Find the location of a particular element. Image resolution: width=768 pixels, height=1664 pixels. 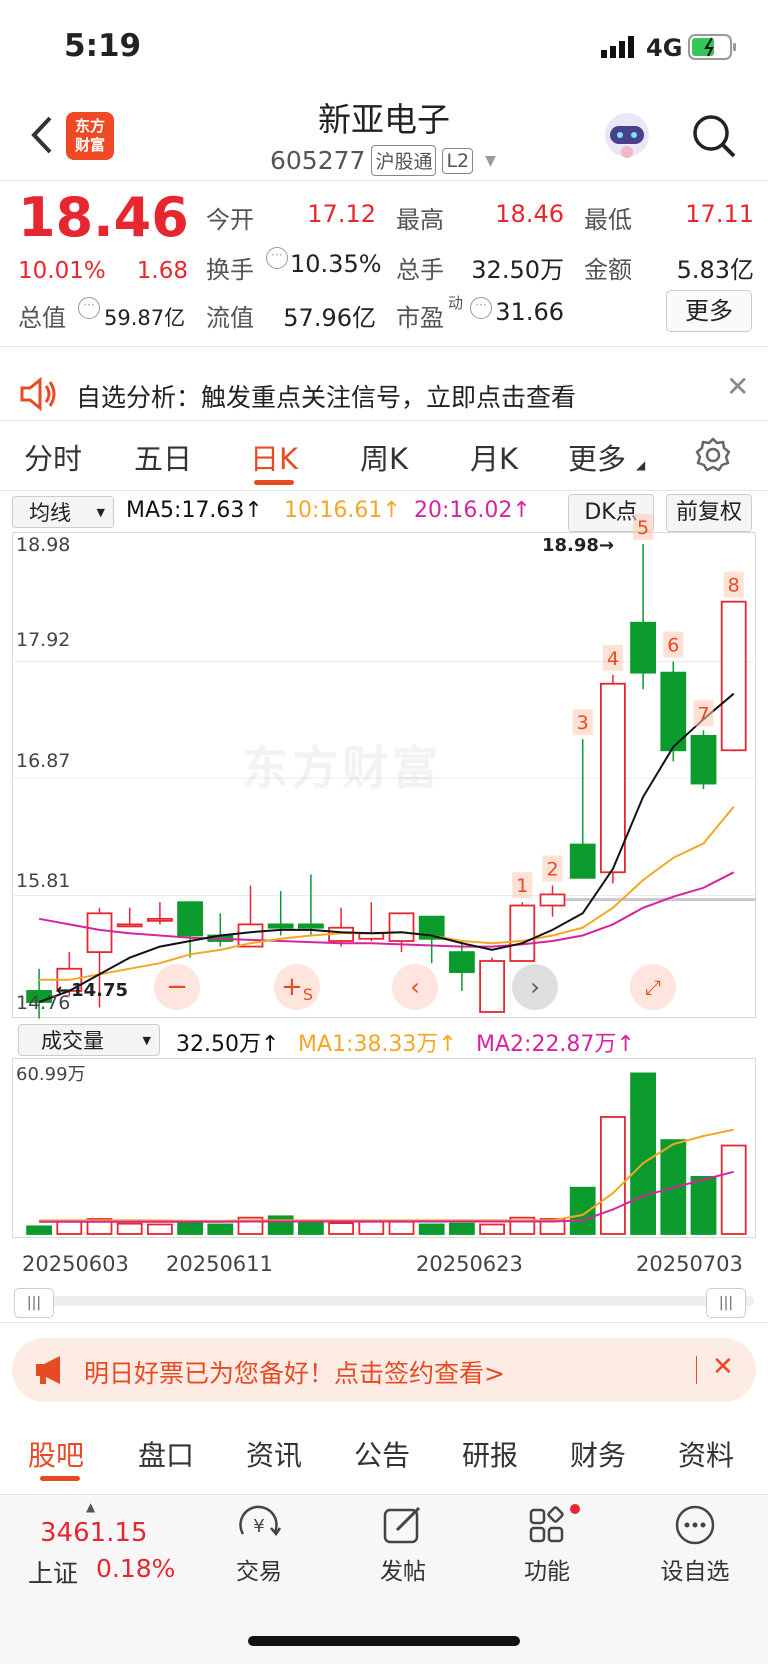

close-banner-icon: ✕ is located at coordinates (737, 386).